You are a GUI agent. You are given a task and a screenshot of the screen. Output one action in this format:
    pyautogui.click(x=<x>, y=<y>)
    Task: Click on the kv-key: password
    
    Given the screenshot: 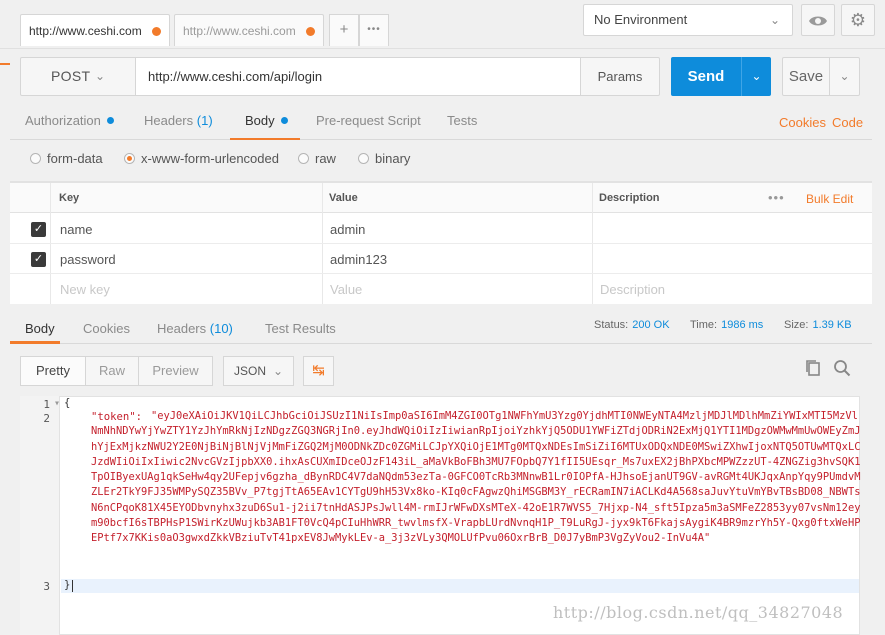 What is the action you would take?
    pyautogui.click(x=88, y=259)
    